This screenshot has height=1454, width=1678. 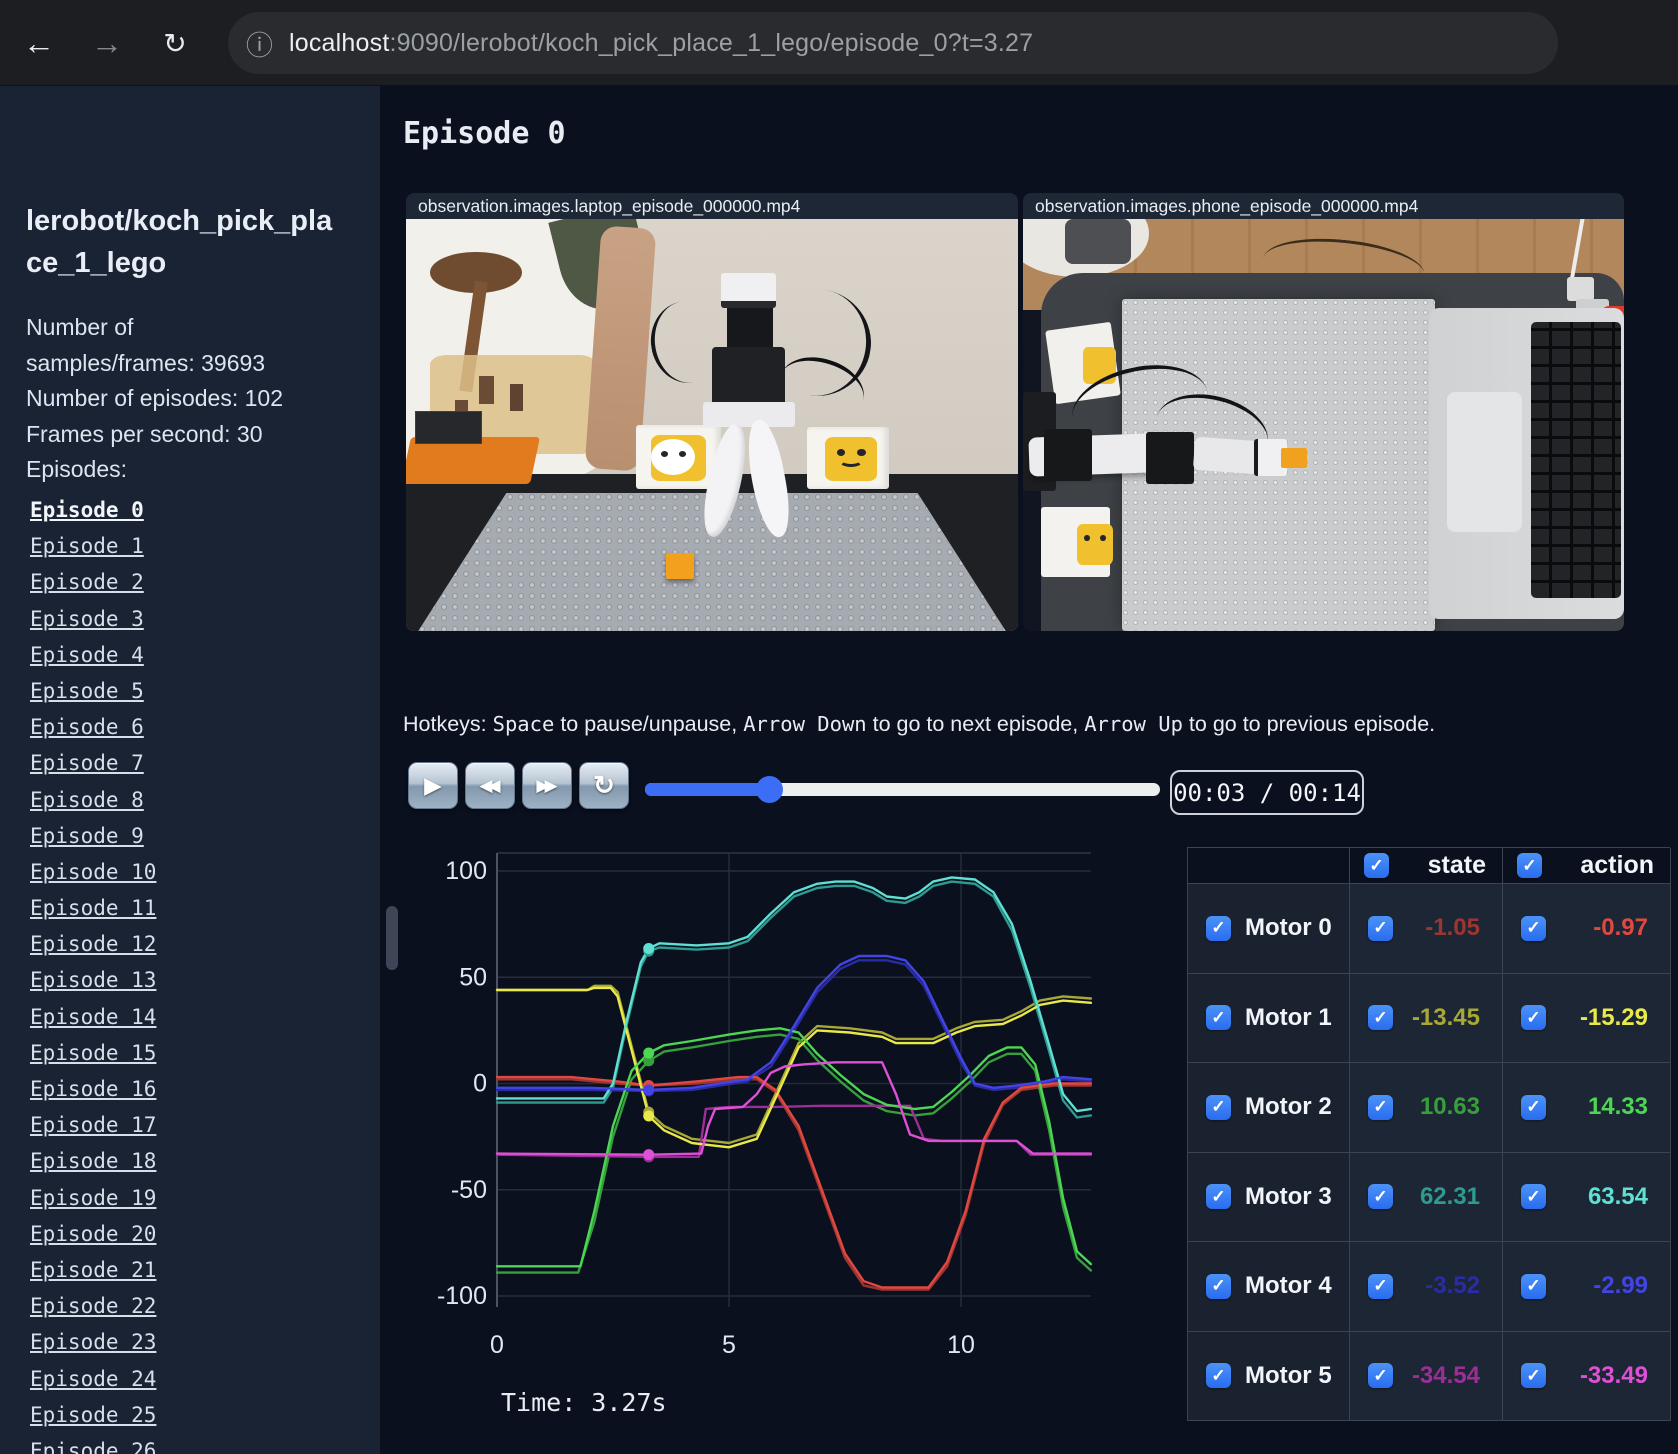 I want to click on motor-action-value: 63.54, so click(x=1617, y=1196).